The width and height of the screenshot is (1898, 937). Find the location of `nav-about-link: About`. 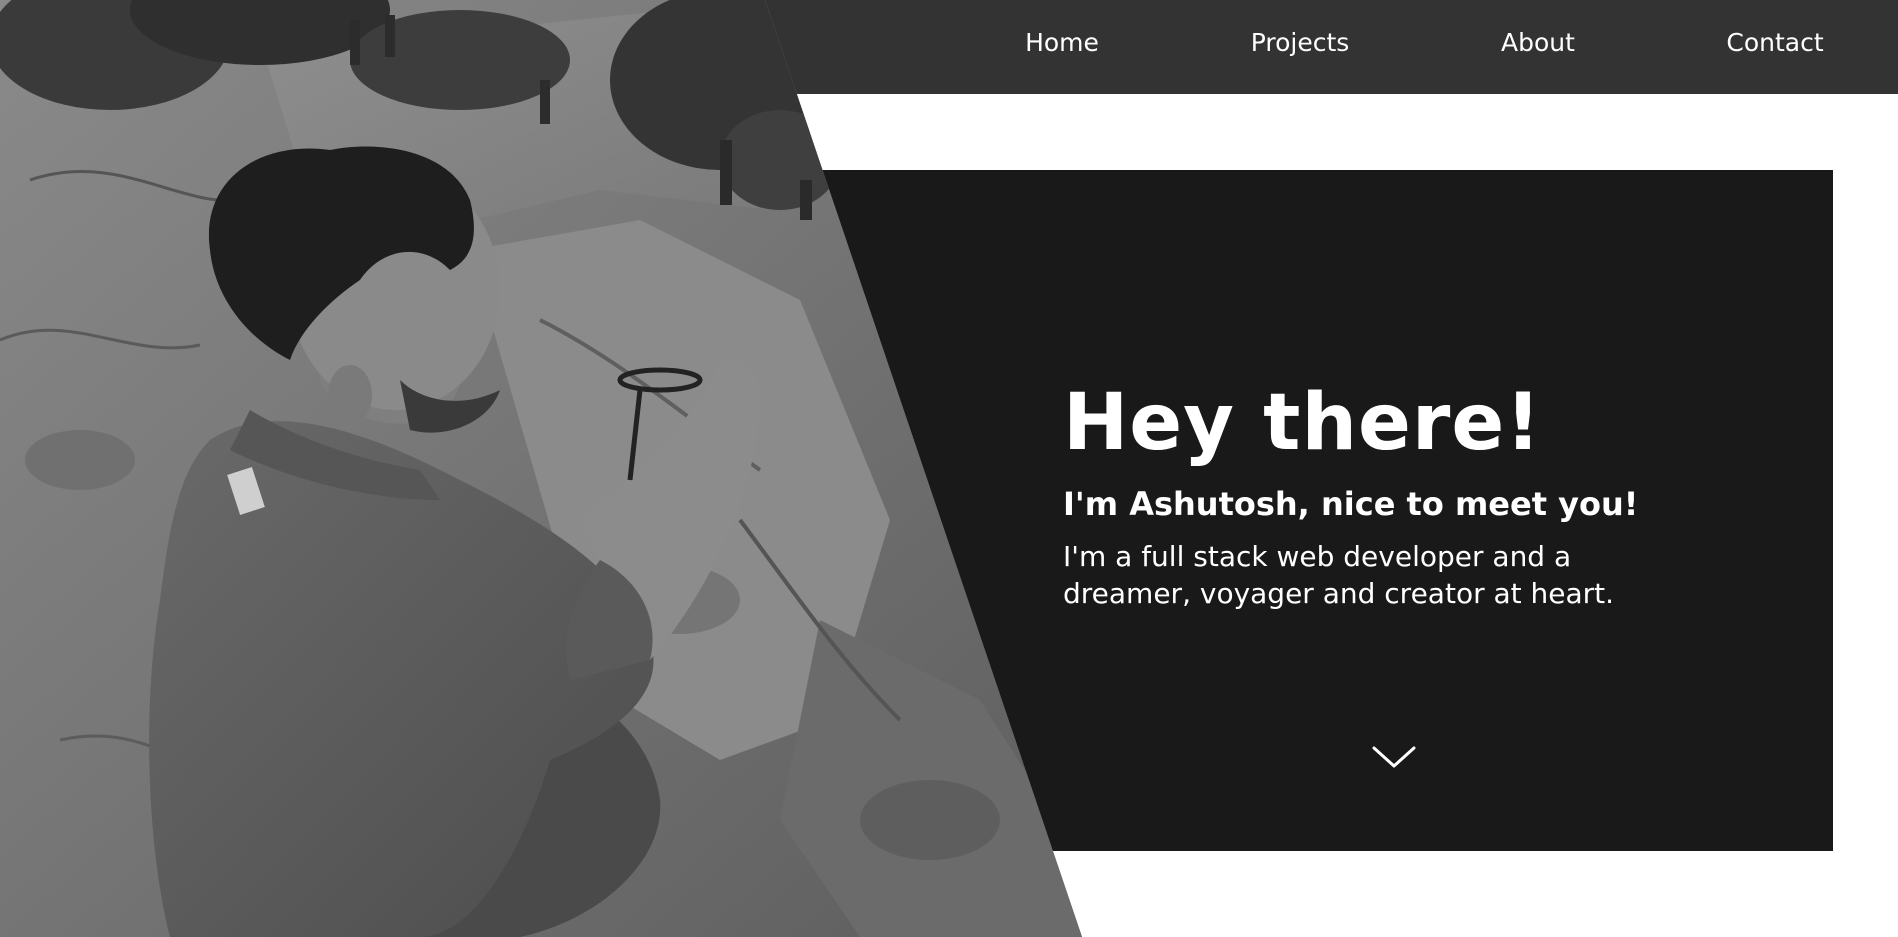

nav-about-link: About is located at coordinates (1538, 43).